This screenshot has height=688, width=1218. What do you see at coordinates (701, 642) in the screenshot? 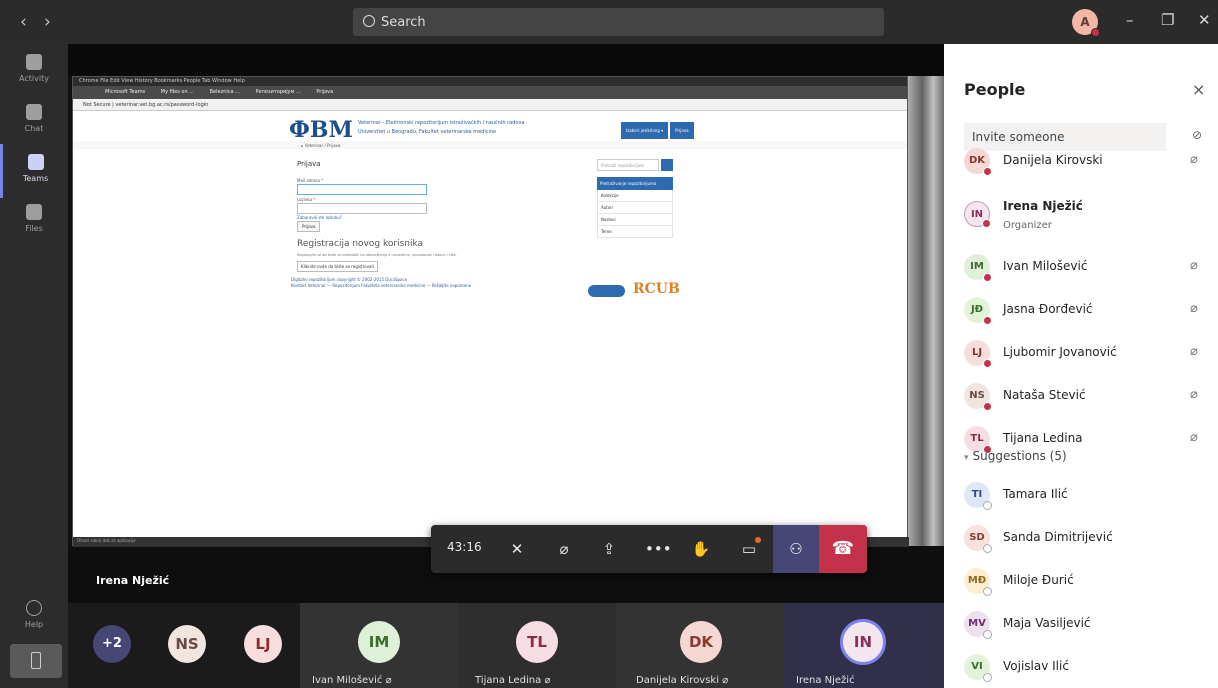
I see `tile-avatar: DK` at bounding box center [701, 642].